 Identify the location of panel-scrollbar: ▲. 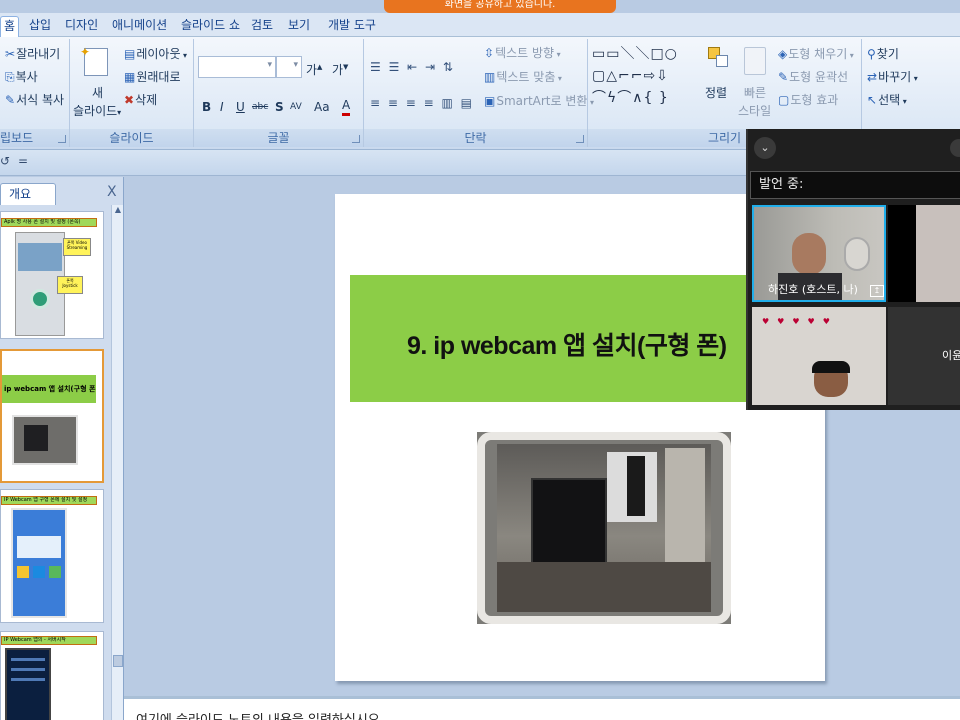
(117, 462).